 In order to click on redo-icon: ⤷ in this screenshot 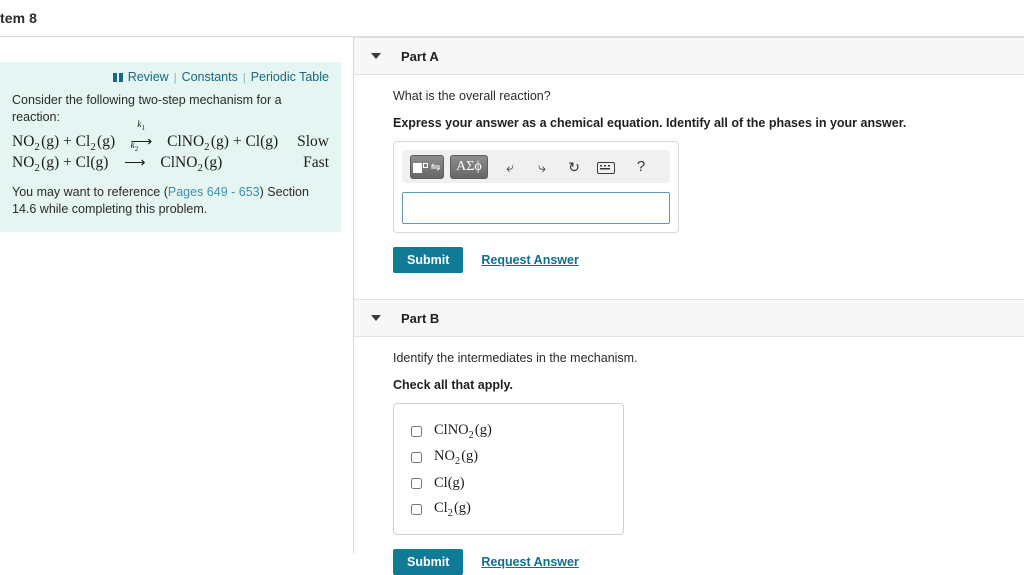, I will do `click(542, 167)`.